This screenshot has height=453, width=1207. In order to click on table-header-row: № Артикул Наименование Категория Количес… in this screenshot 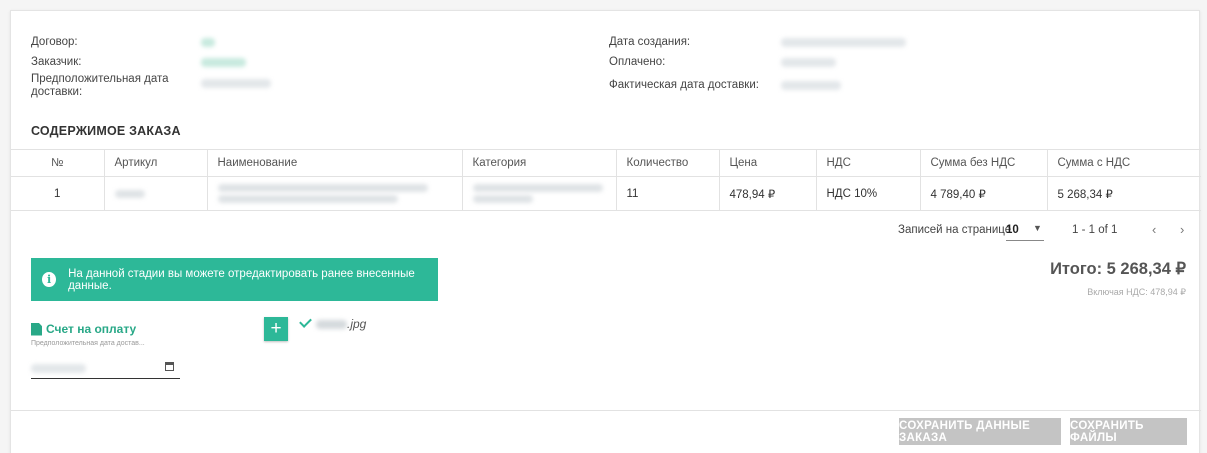, I will do `click(606, 163)`.